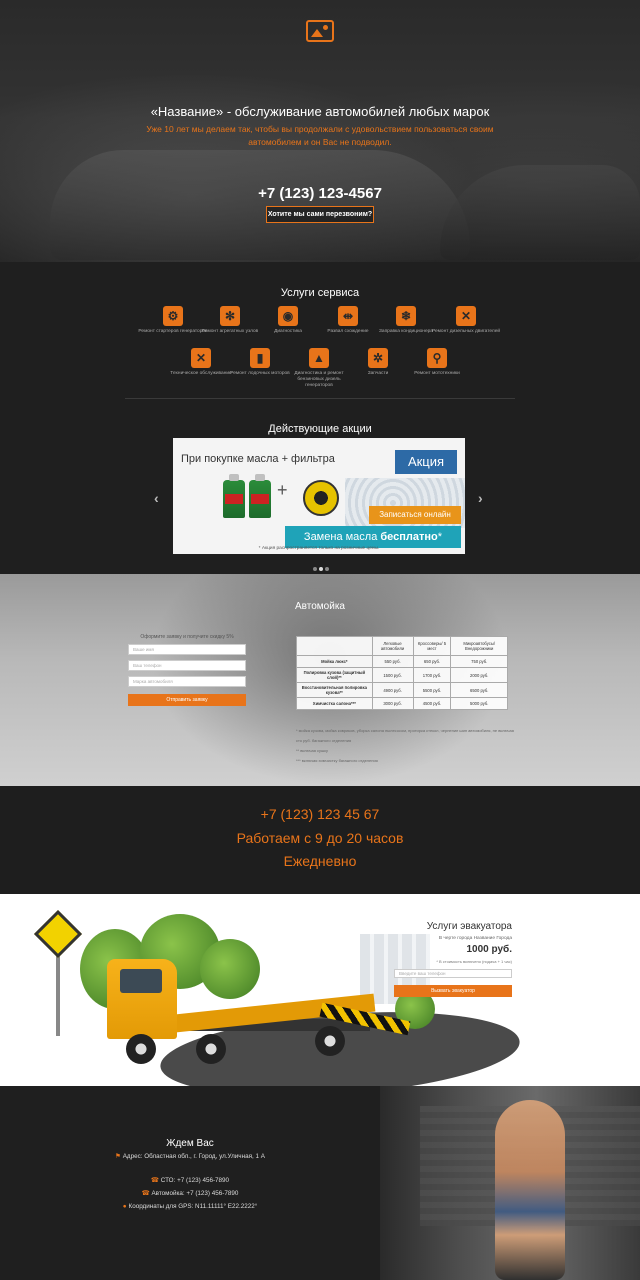 Image resolution: width=640 pixels, height=1280 pixels. Describe the element at coordinates (288, 316) in the screenshot. I see `diagnostics-icon: ◉` at that location.